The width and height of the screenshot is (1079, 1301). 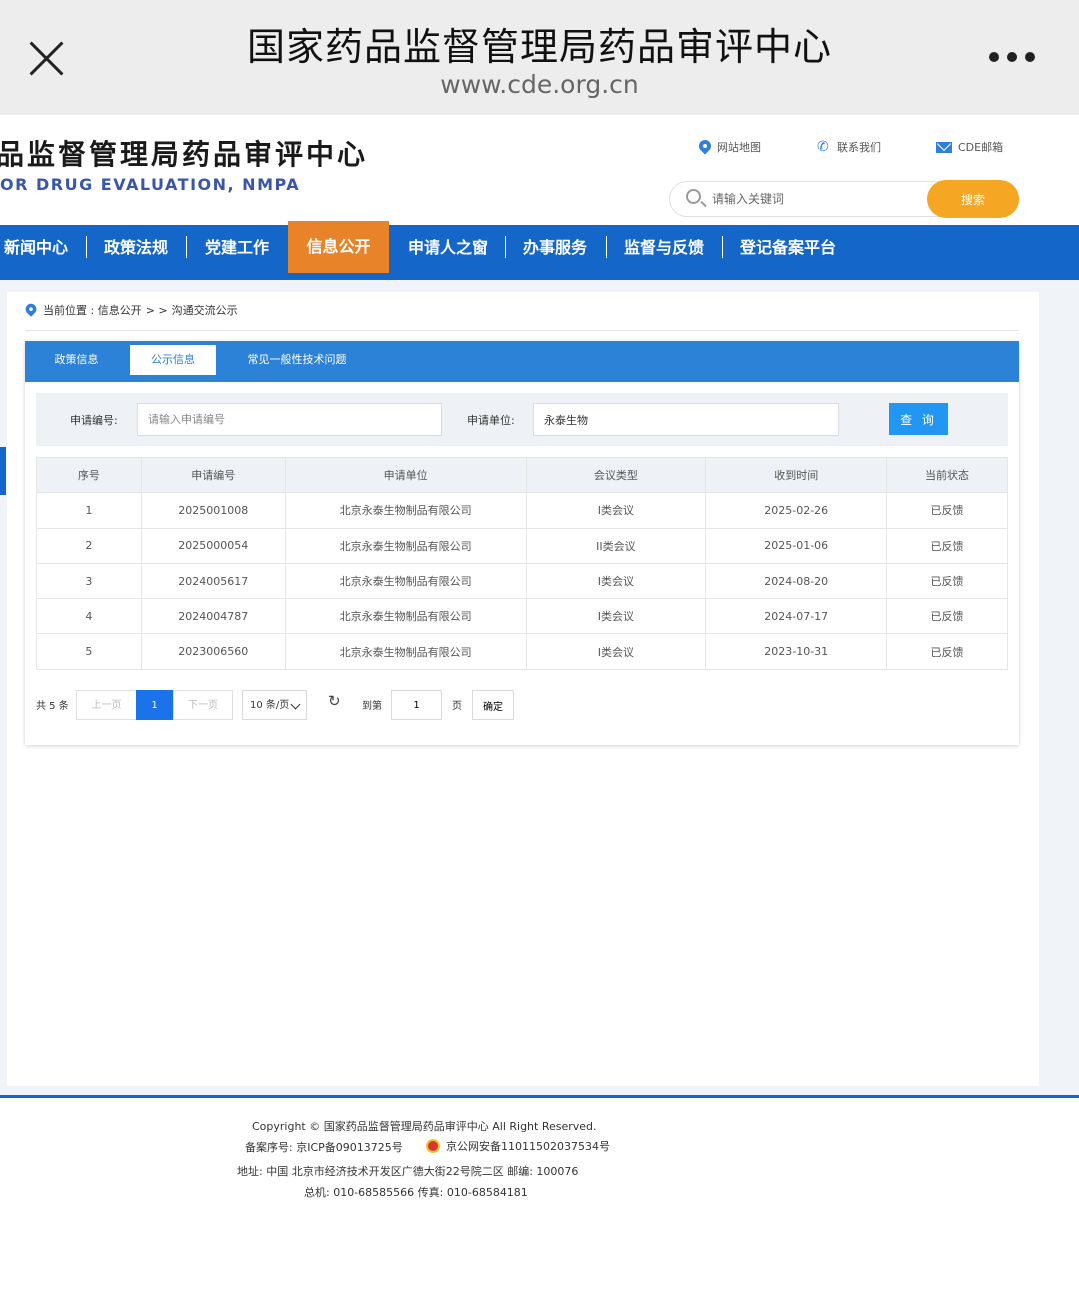 I want to click on site-logo-en: OR DRUG EVALUATION, NMPA, so click(x=150, y=184).